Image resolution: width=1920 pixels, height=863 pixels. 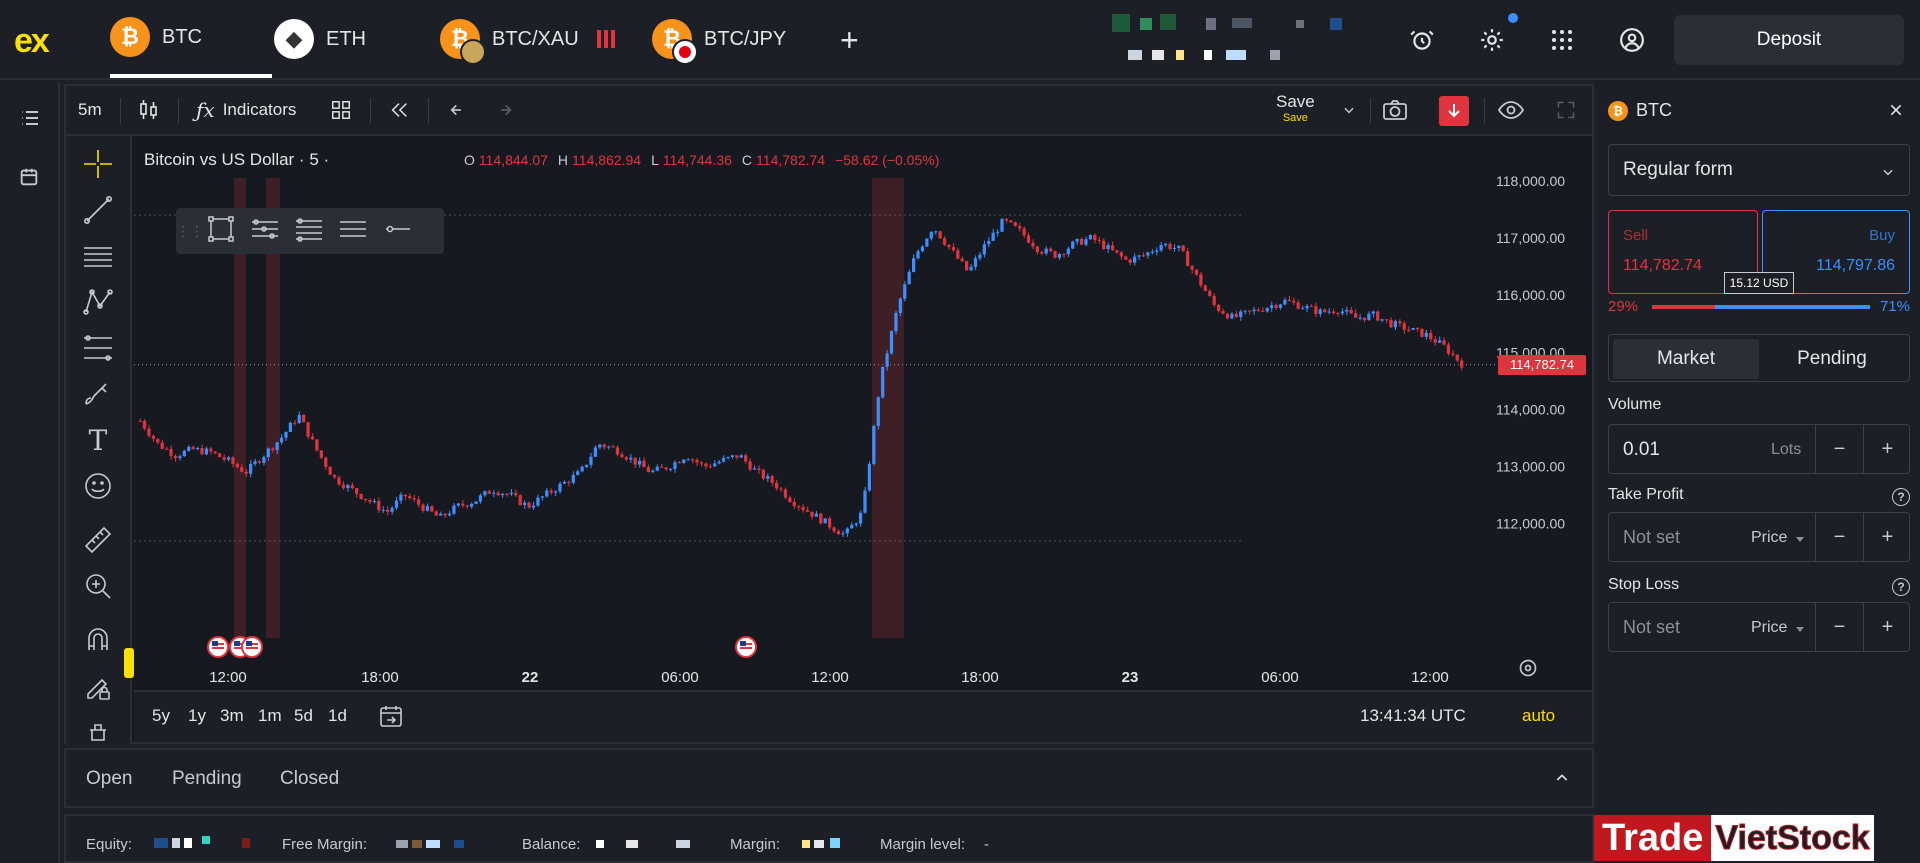 What do you see at coordinates (399, 110) in the screenshot?
I see `replay-icon` at bounding box center [399, 110].